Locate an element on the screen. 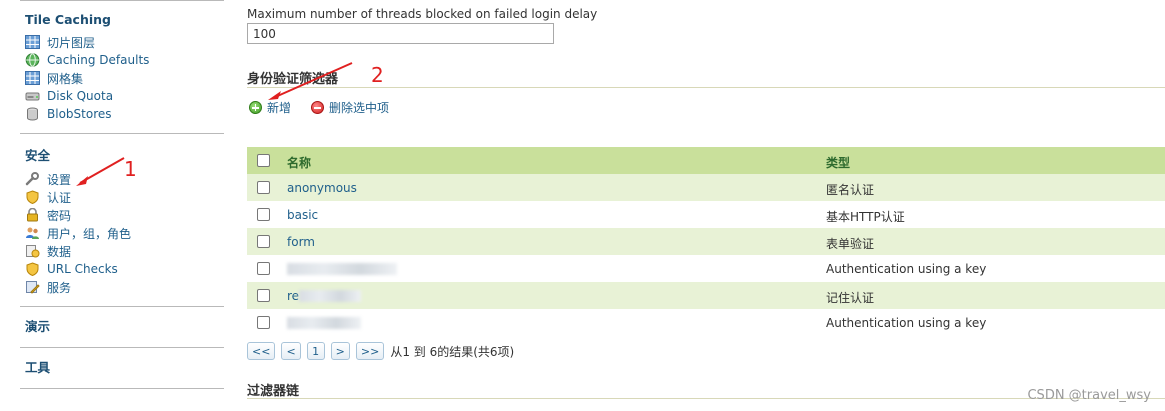 This screenshot has height=411, width=1165. service-icon is located at coordinates (32, 287).